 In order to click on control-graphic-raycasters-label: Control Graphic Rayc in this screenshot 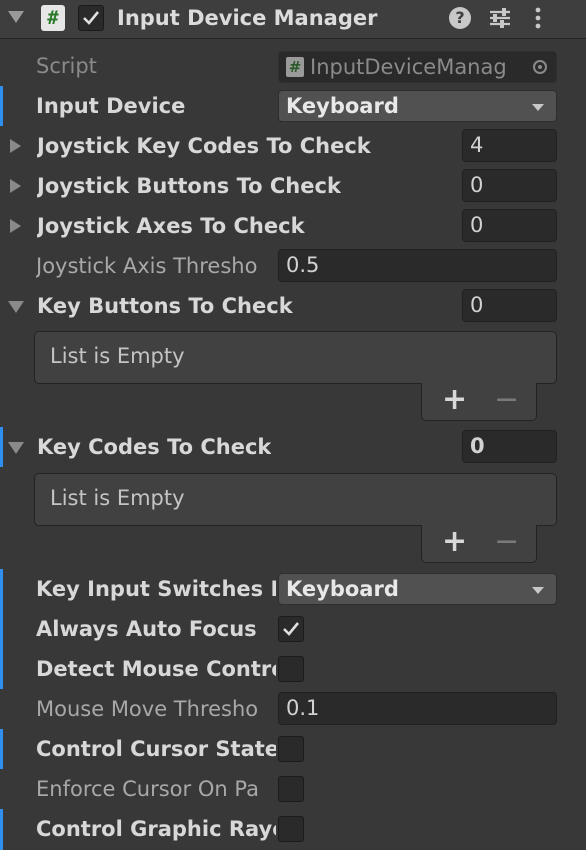, I will do `click(156, 829)`.